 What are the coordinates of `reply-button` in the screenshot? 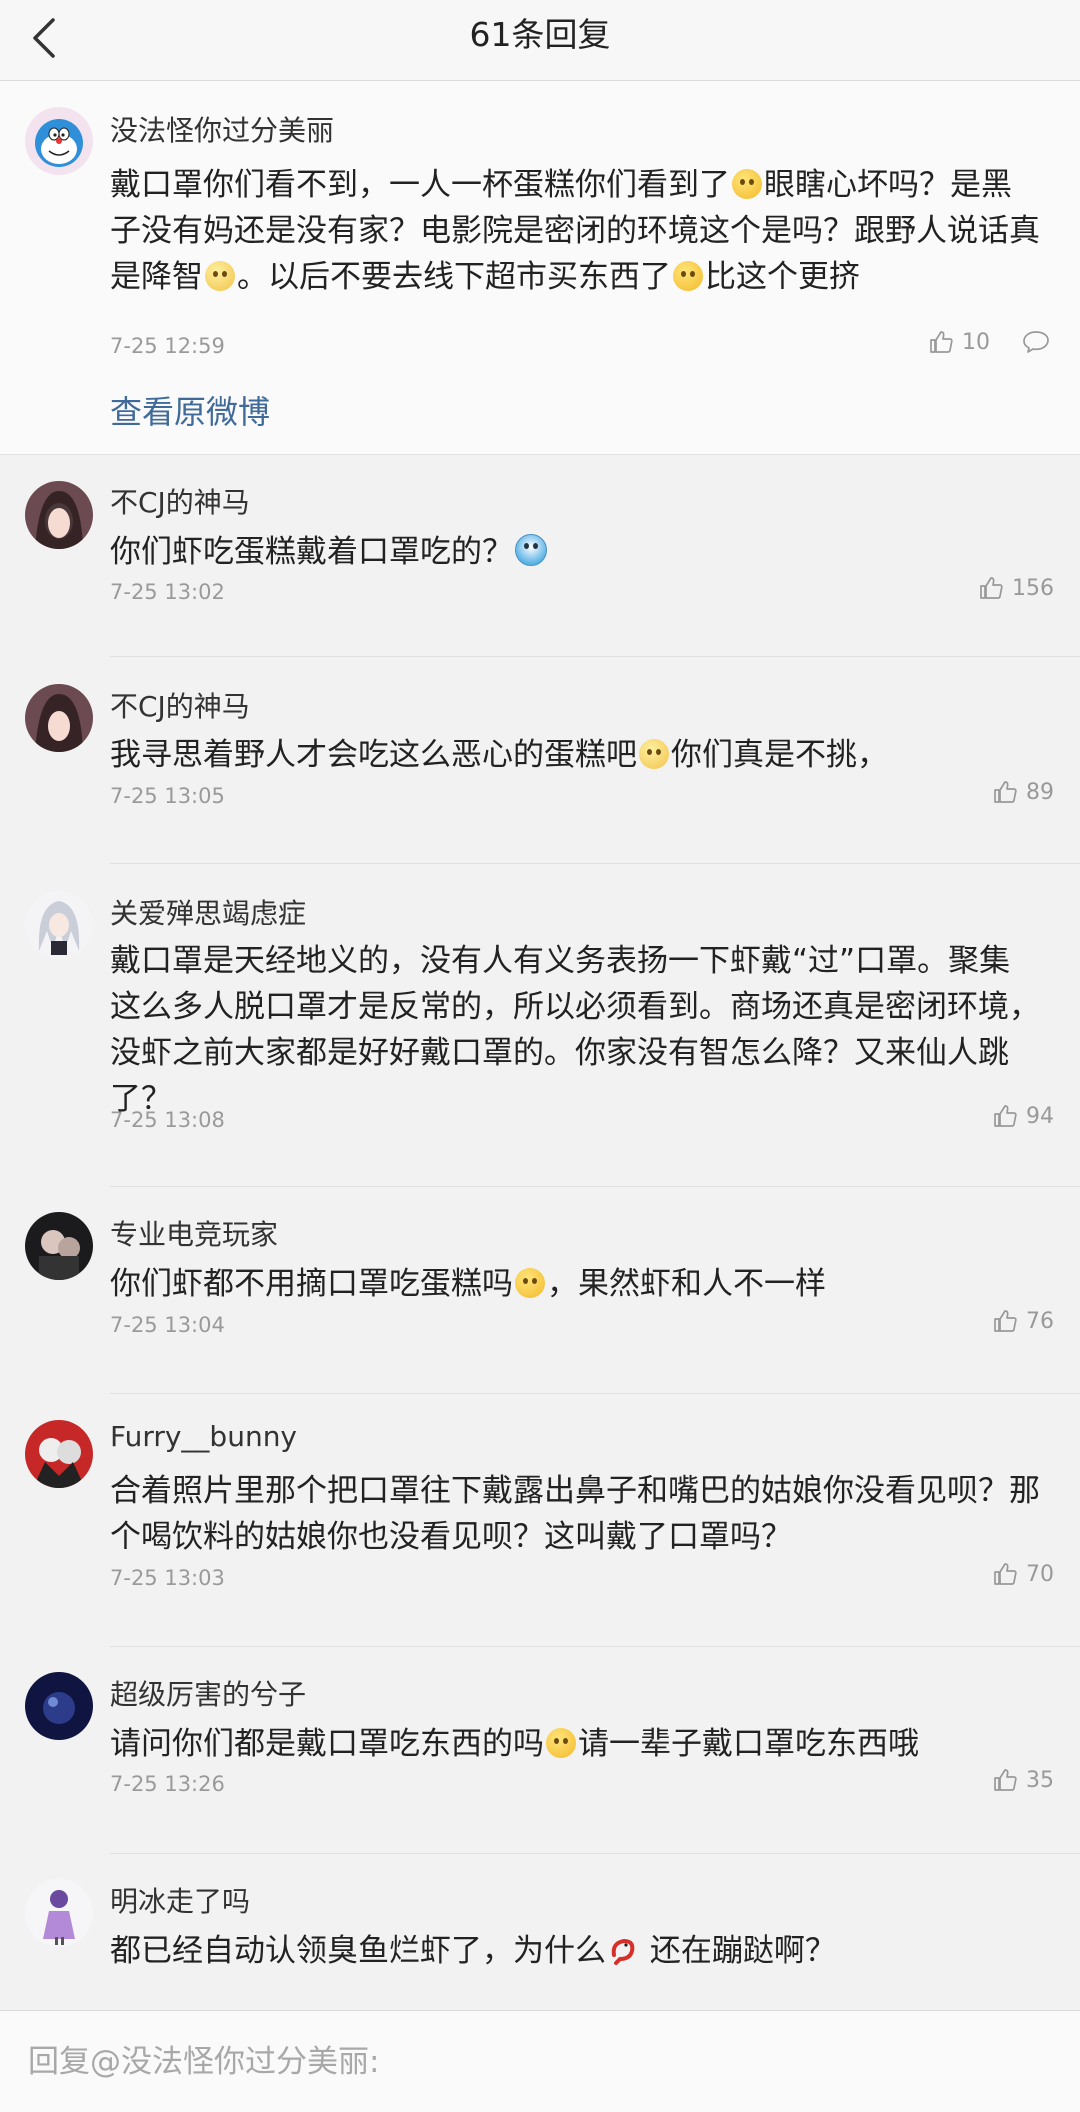 It's located at (1036, 344).